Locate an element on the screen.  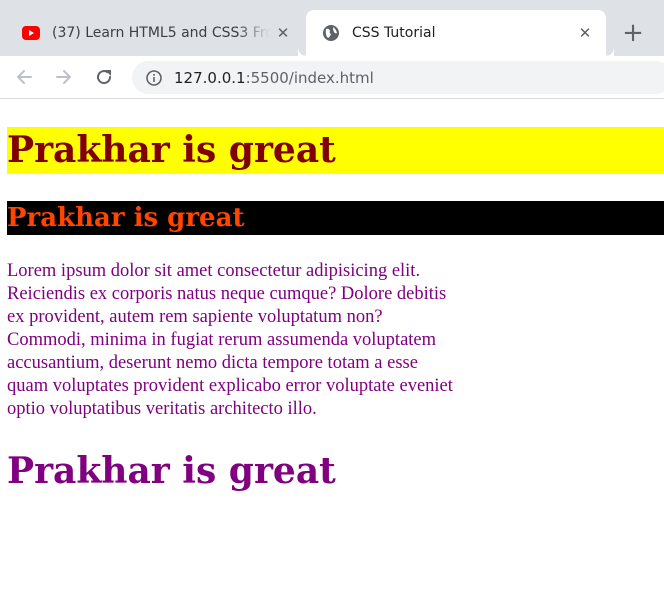
tab-youtube: (37) Learn HTML5 and CSS3 From Scratch ✕ is located at coordinates (156, 33).